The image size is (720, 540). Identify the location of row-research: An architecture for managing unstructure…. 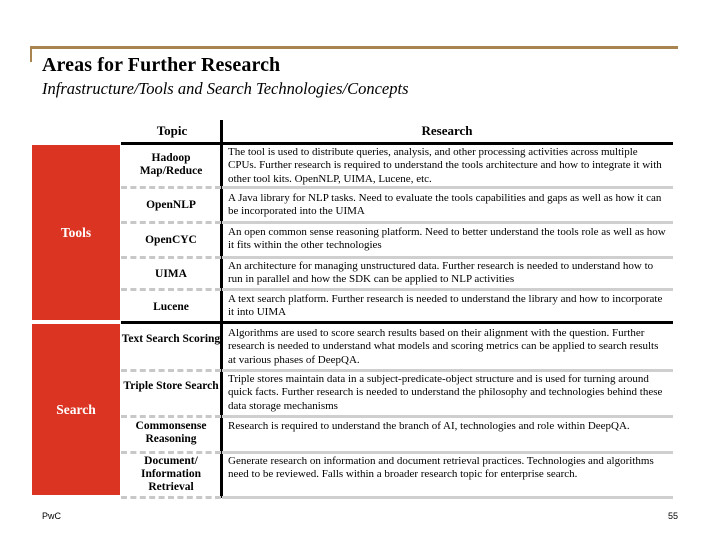
(441, 273).